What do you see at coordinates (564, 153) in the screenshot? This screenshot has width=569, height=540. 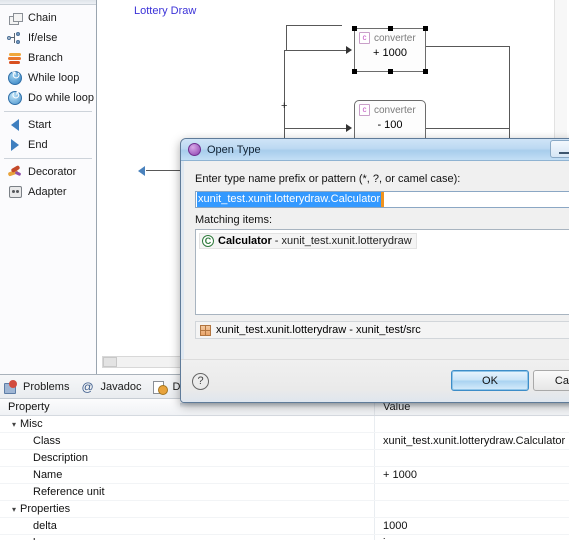 I see `minimize-icon` at bounding box center [564, 153].